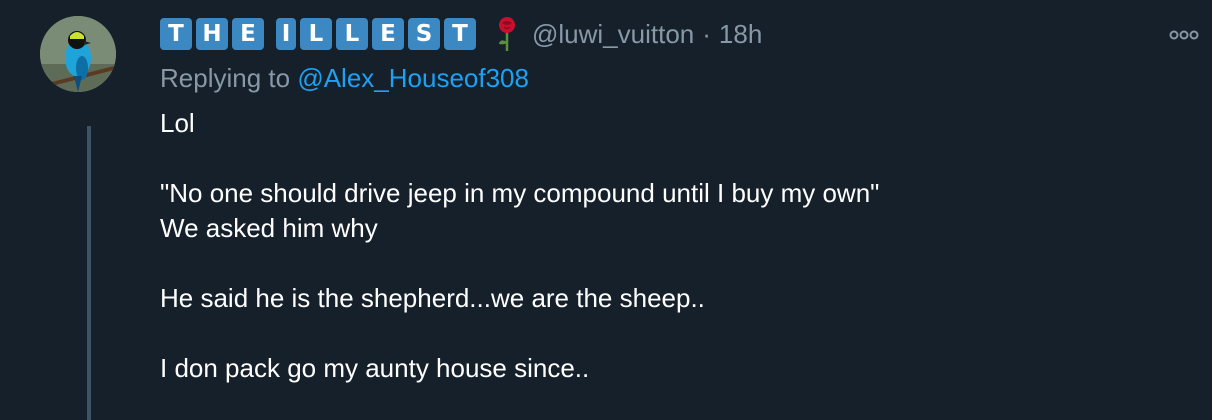 The image size is (1212, 420). Describe the element at coordinates (286, 34) in the screenshot. I see `name-letter-box: I` at that location.